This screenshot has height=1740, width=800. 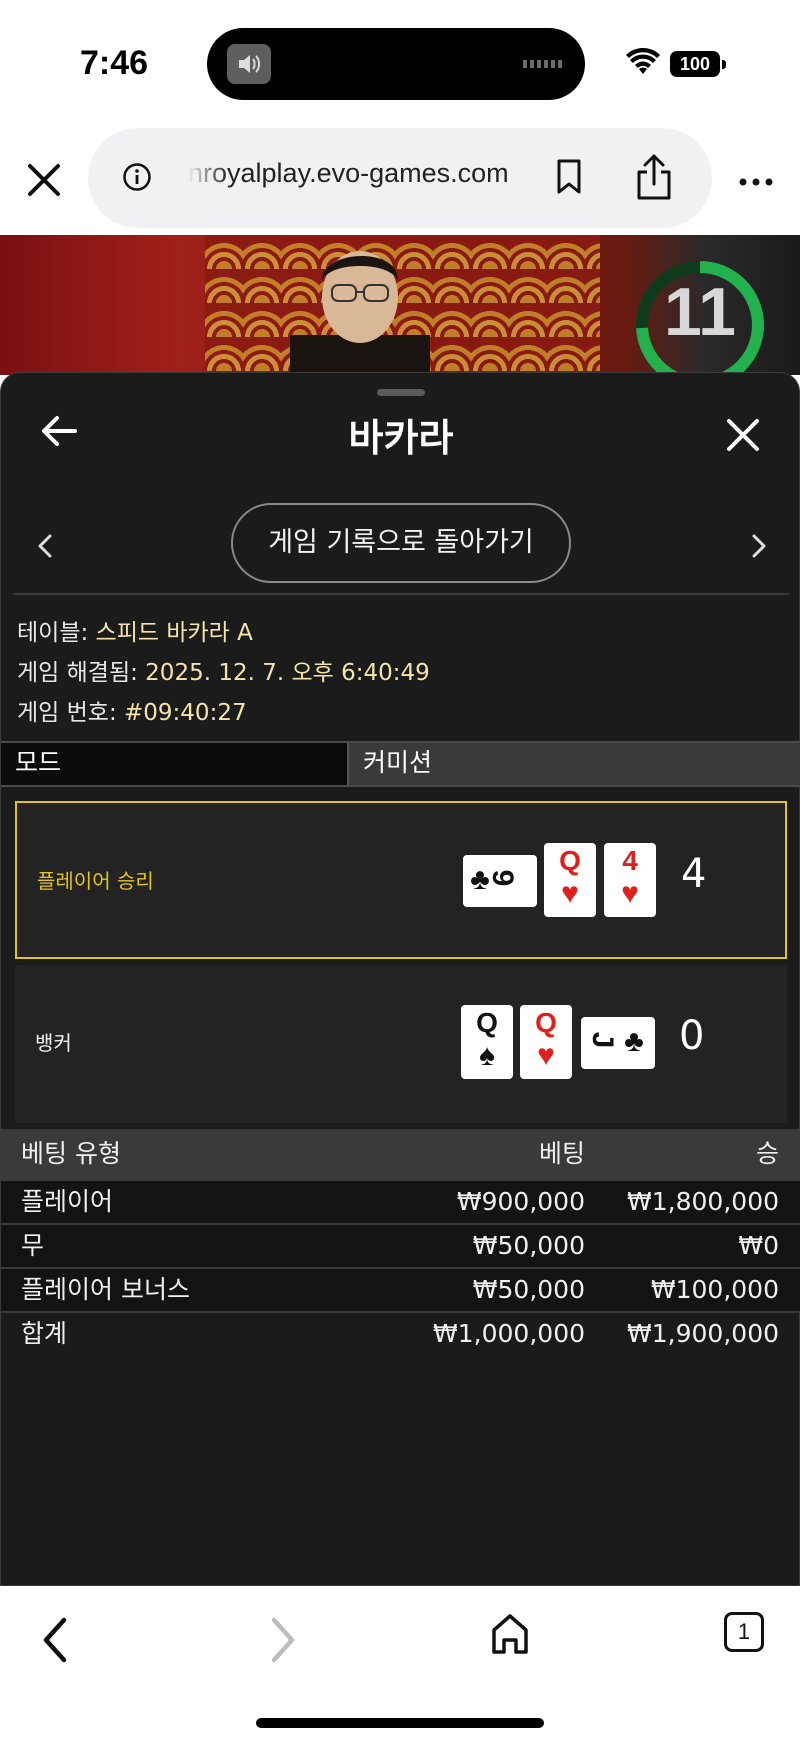 I want to click on playing-card: Q ♠, so click(x=487, y=1042).